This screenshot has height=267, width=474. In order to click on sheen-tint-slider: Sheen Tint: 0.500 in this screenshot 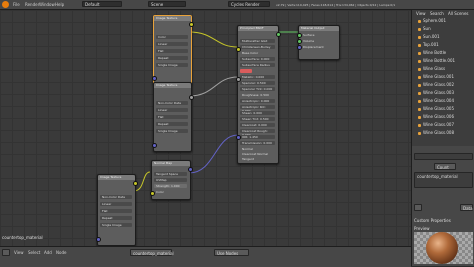, I will do `click(257, 119)`.